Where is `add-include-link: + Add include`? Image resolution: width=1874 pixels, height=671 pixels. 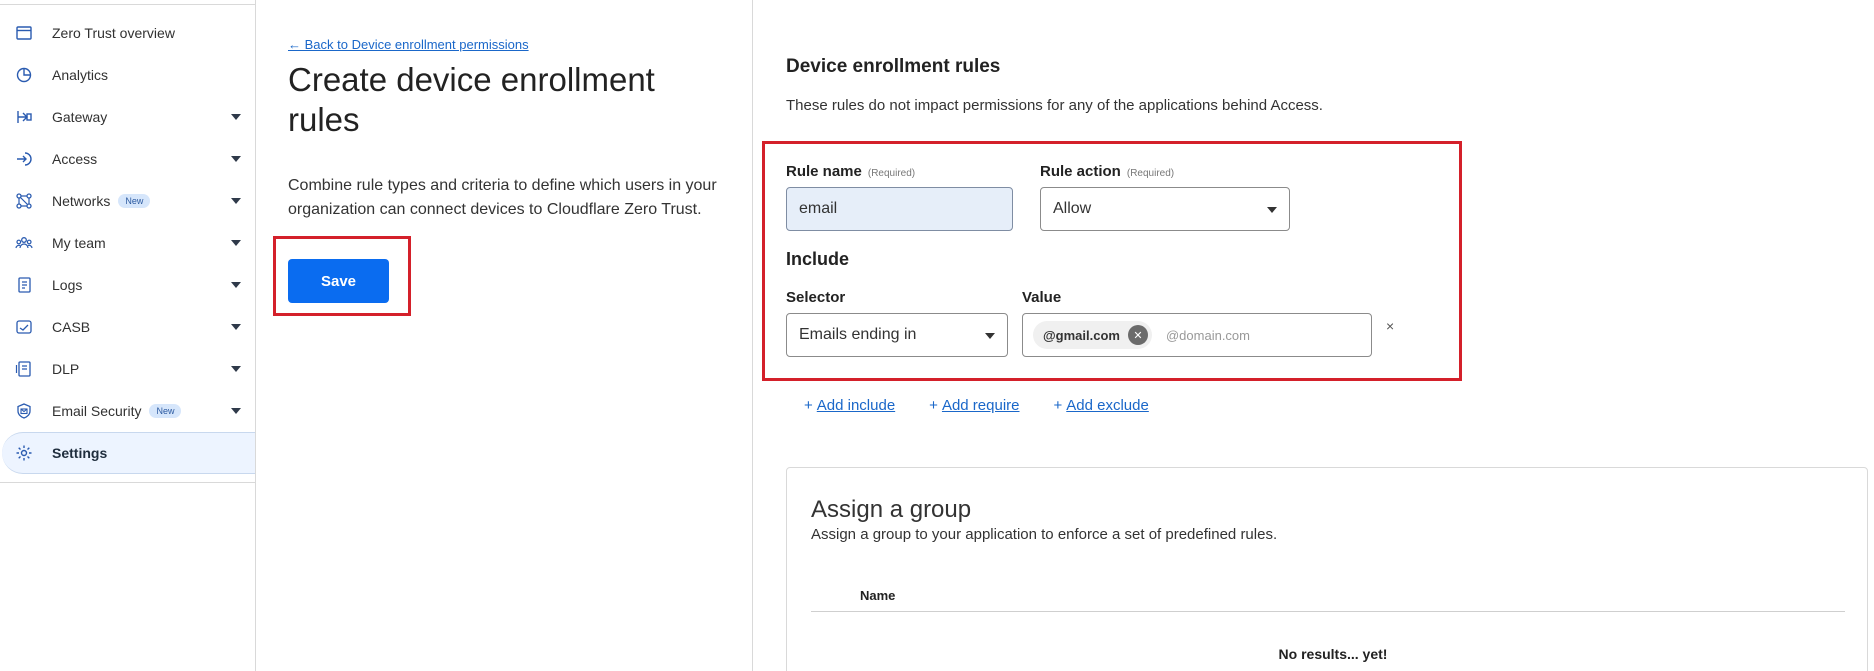
add-include-link: + Add include is located at coordinates (849, 405).